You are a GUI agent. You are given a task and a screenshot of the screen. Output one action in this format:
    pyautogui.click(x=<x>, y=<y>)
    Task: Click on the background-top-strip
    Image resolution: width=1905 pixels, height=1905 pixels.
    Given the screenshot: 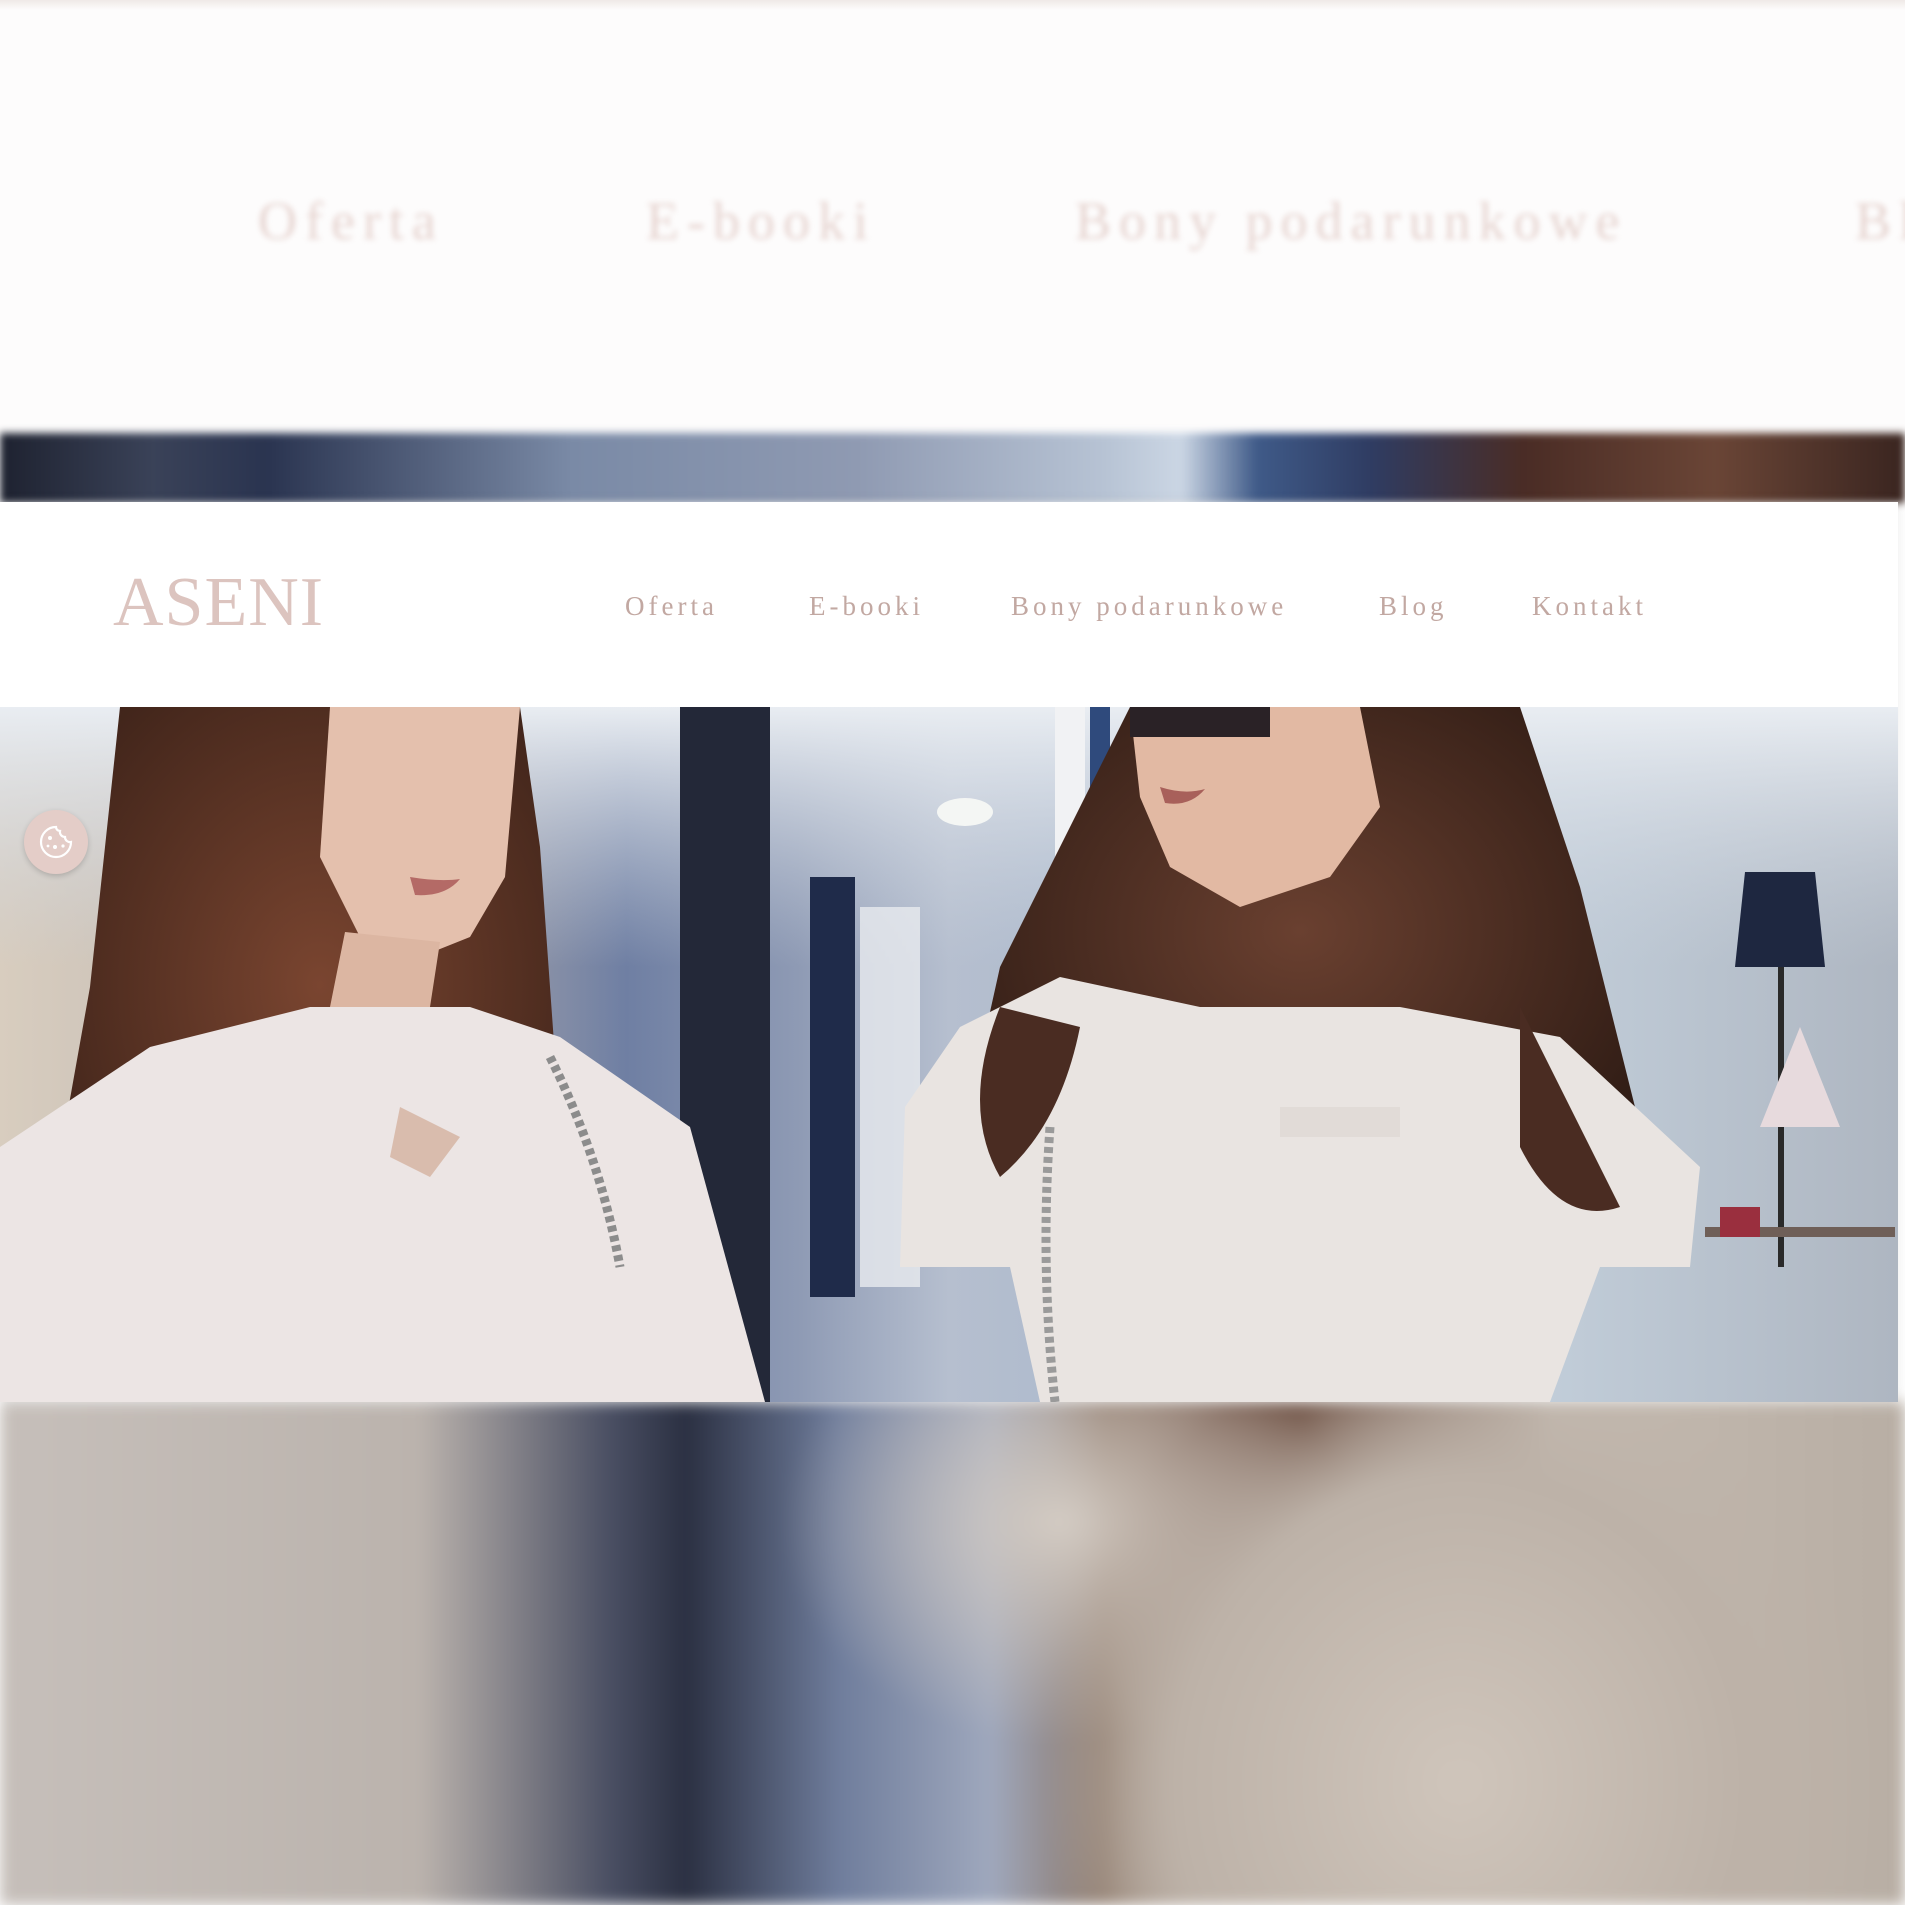 What is the action you would take?
    pyautogui.click(x=952, y=5)
    